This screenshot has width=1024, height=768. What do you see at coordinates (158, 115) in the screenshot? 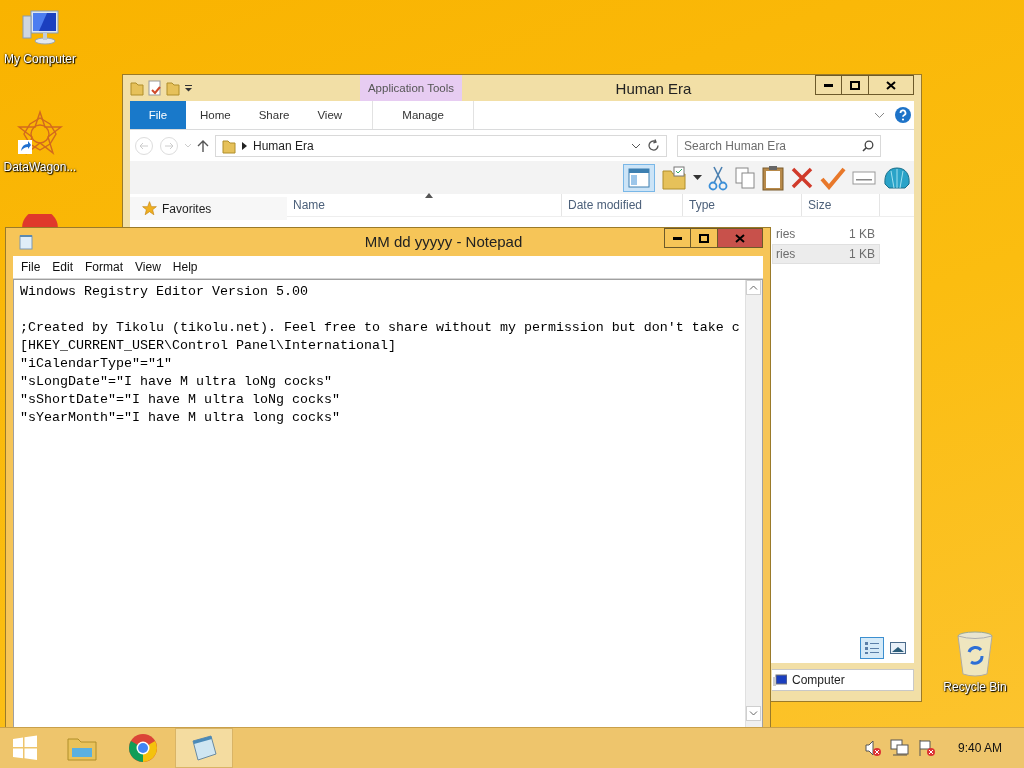
I see `file-tab: File` at bounding box center [158, 115].